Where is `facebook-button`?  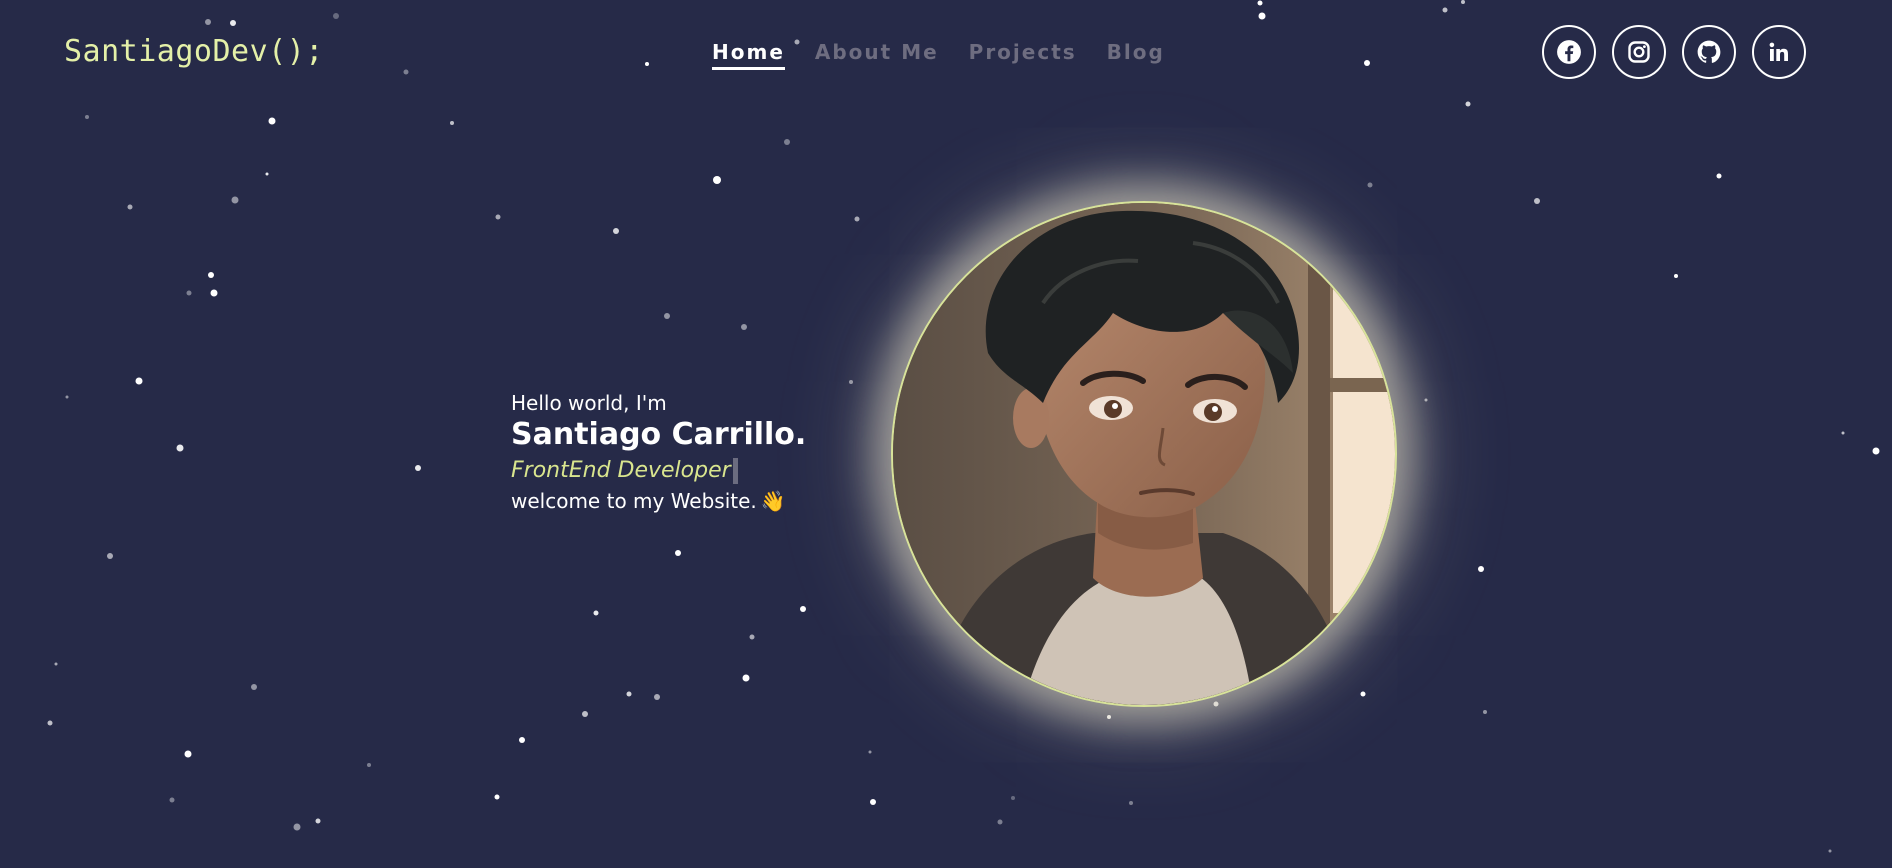
facebook-button is located at coordinates (1569, 52).